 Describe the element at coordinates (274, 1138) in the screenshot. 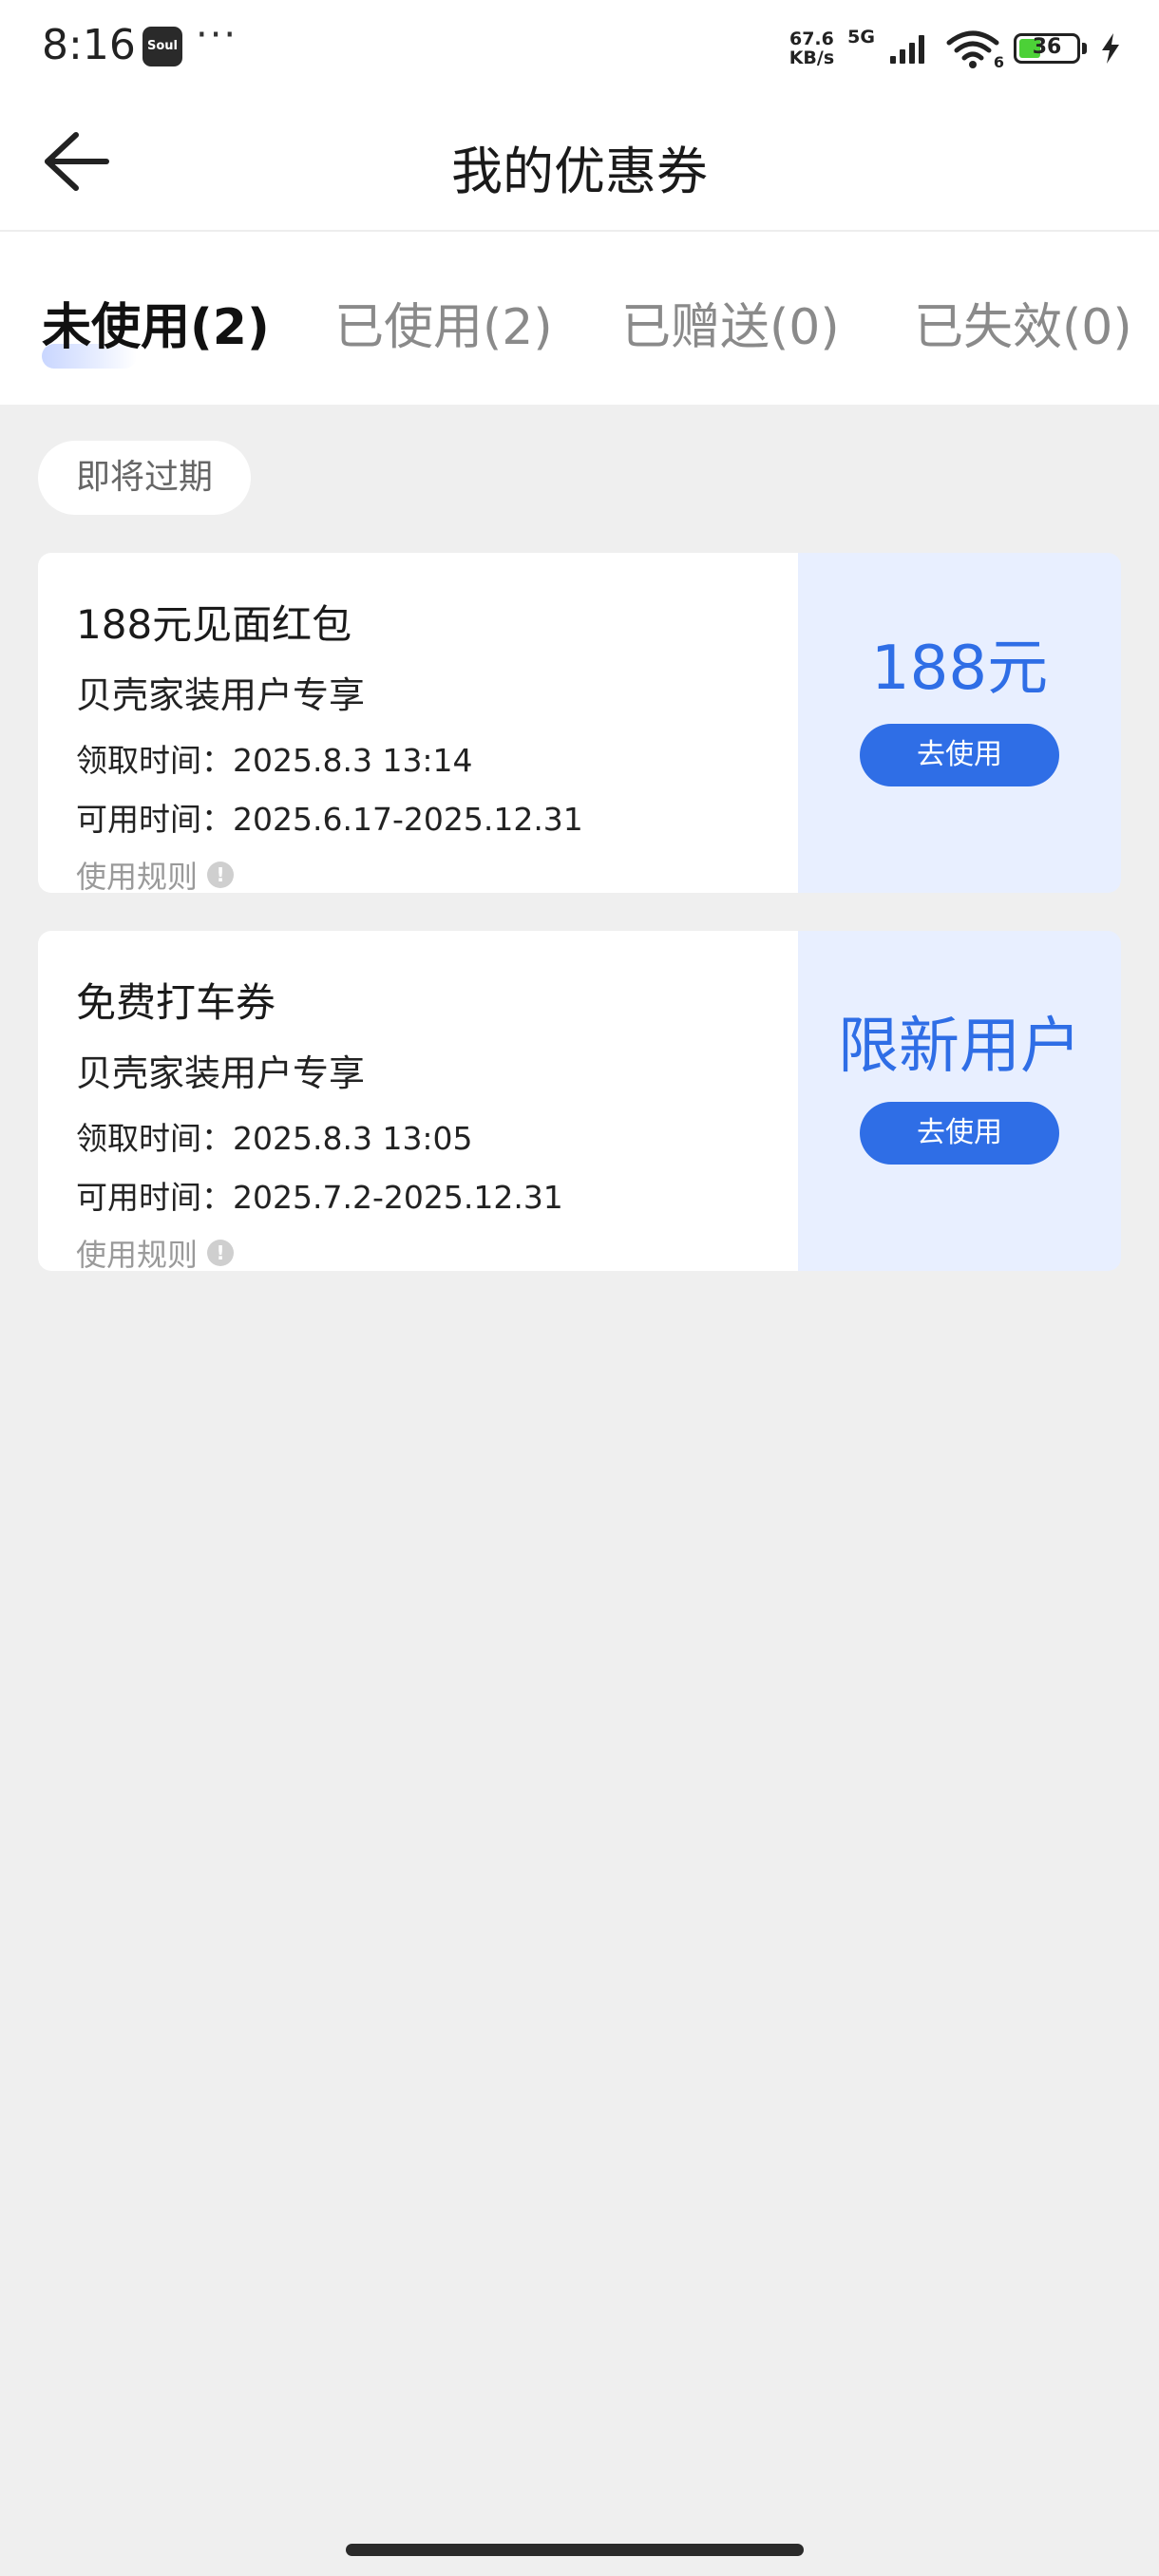

I see `coupon-receive-time: 领取时间：2025.8.3 13:05` at that location.